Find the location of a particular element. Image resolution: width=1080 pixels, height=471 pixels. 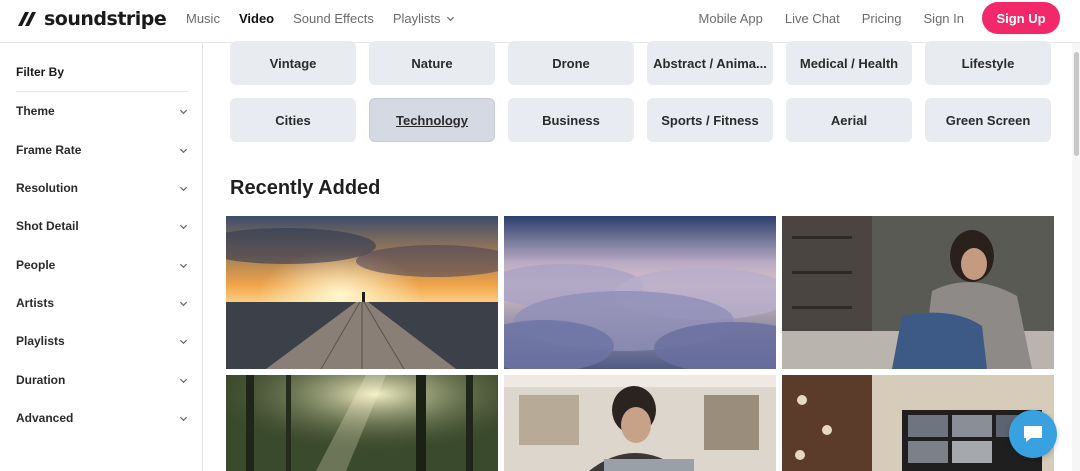

woman-couch-image is located at coordinates (918, 292).